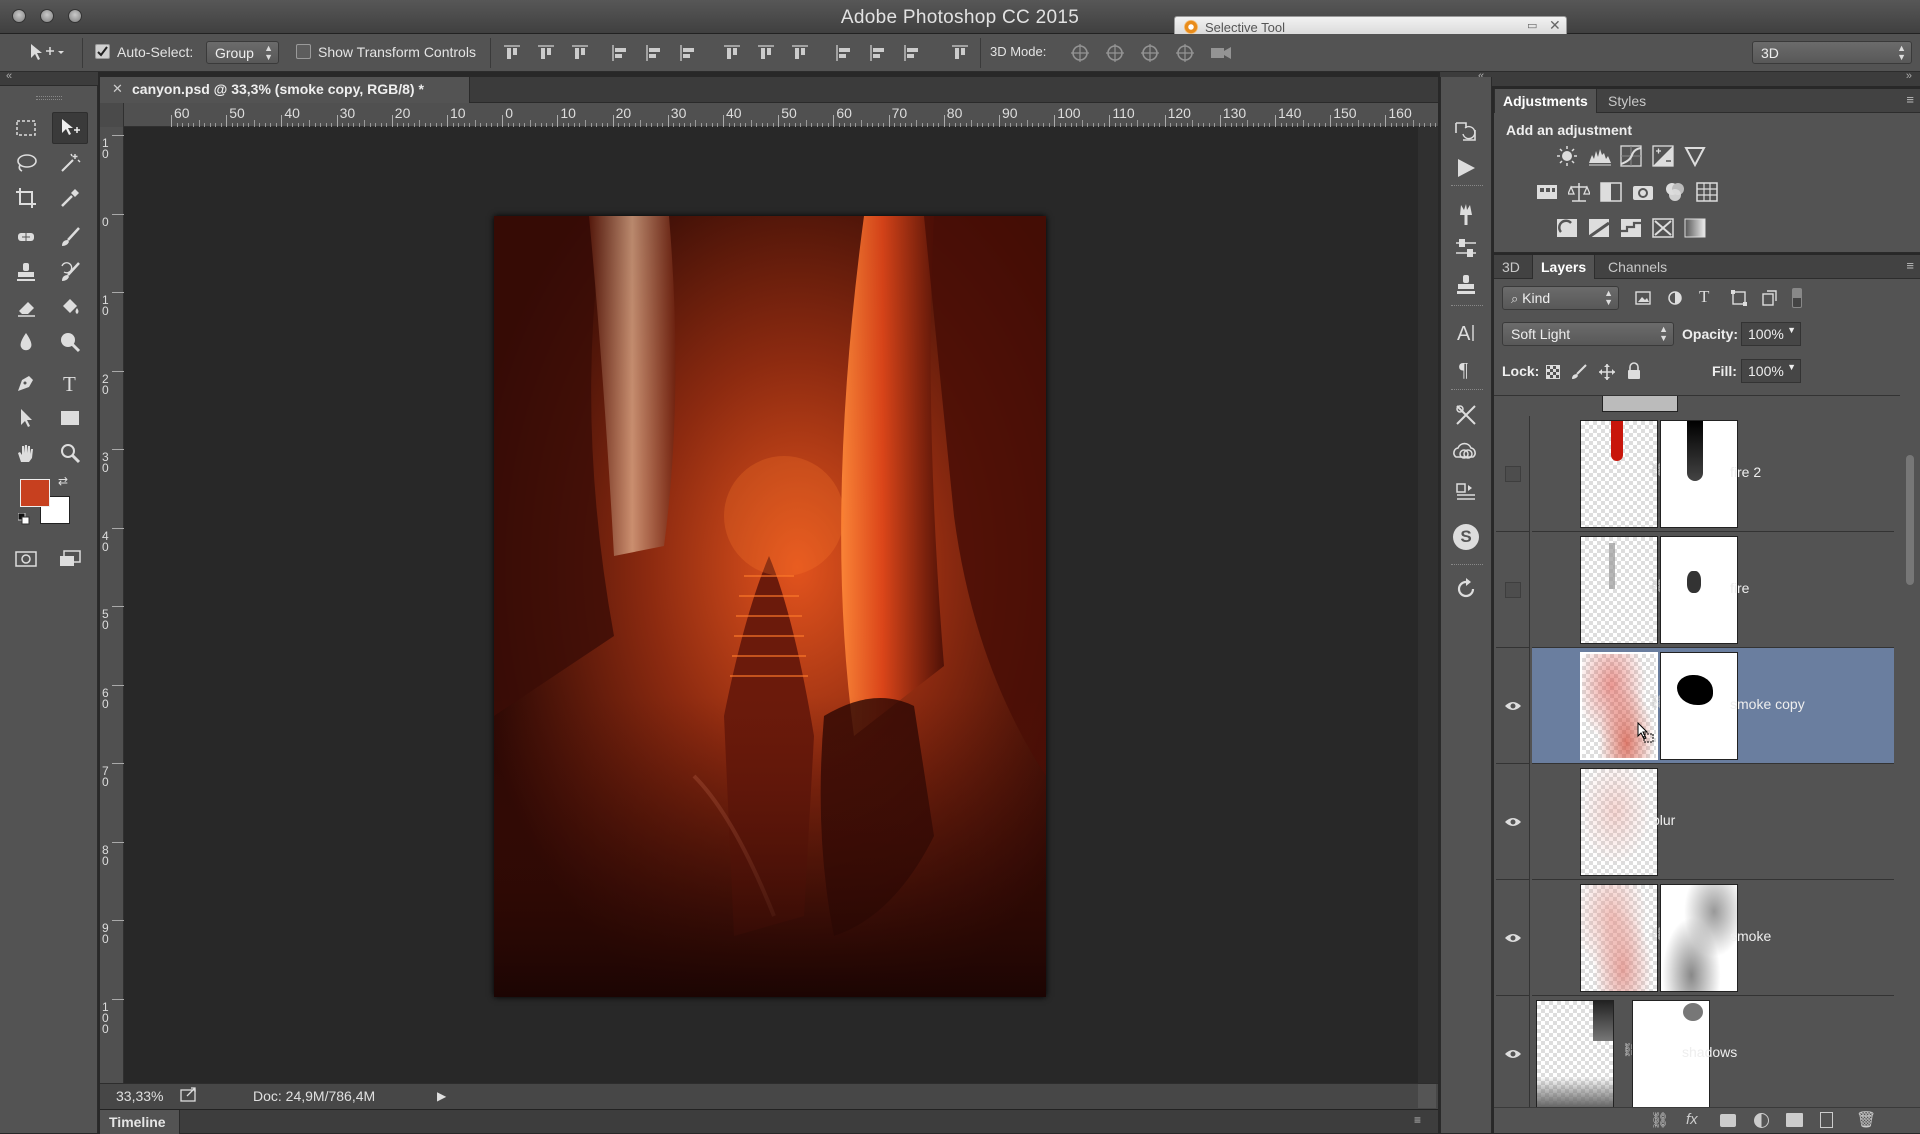  I want to click on layer-name: shadows, so click(1709, 1052).